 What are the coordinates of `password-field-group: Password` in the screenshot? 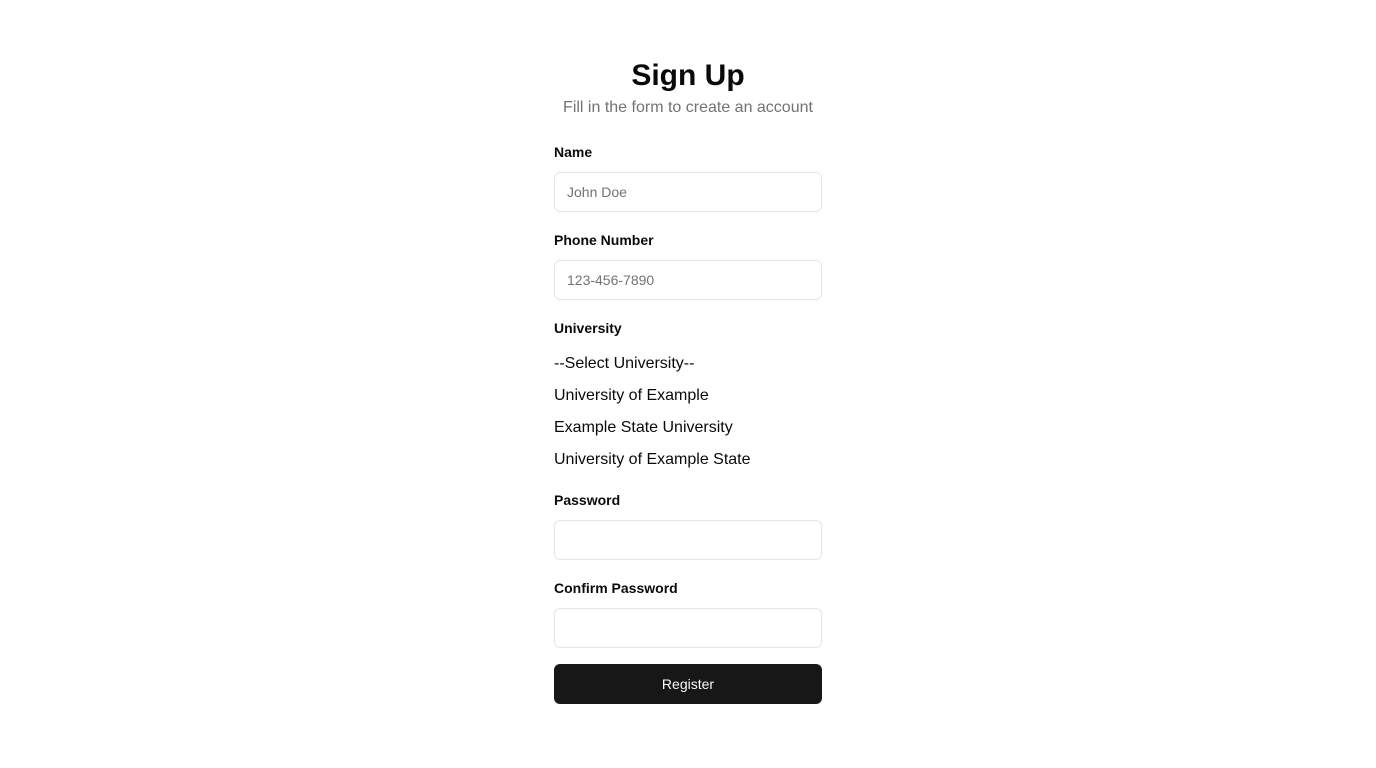 It's located at (688, 525).